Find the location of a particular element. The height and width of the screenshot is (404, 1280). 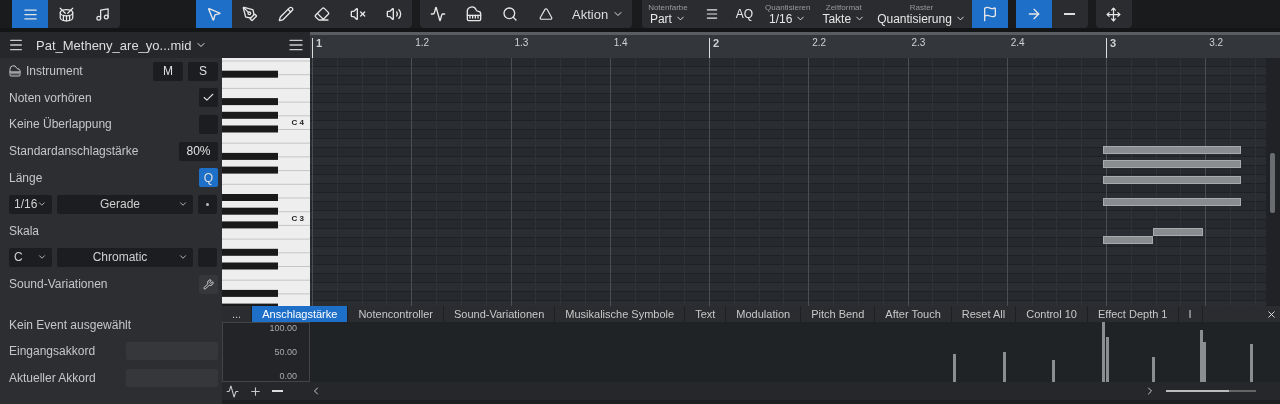

color-dropdown: Notenfarbe Part is located at coordinates (668, 14).